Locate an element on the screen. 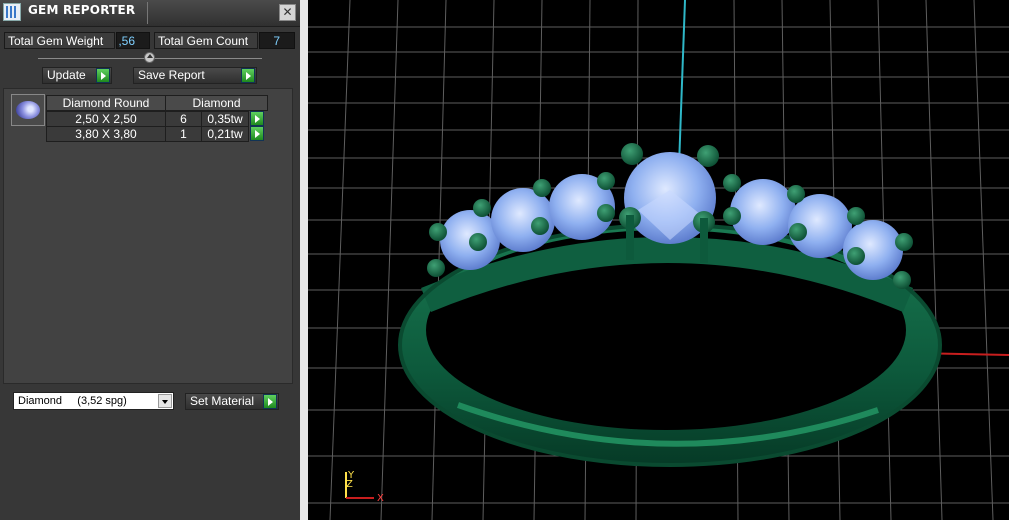  total-gem-weight-label: Total Gem Weight is located at coordinates (59, 40).